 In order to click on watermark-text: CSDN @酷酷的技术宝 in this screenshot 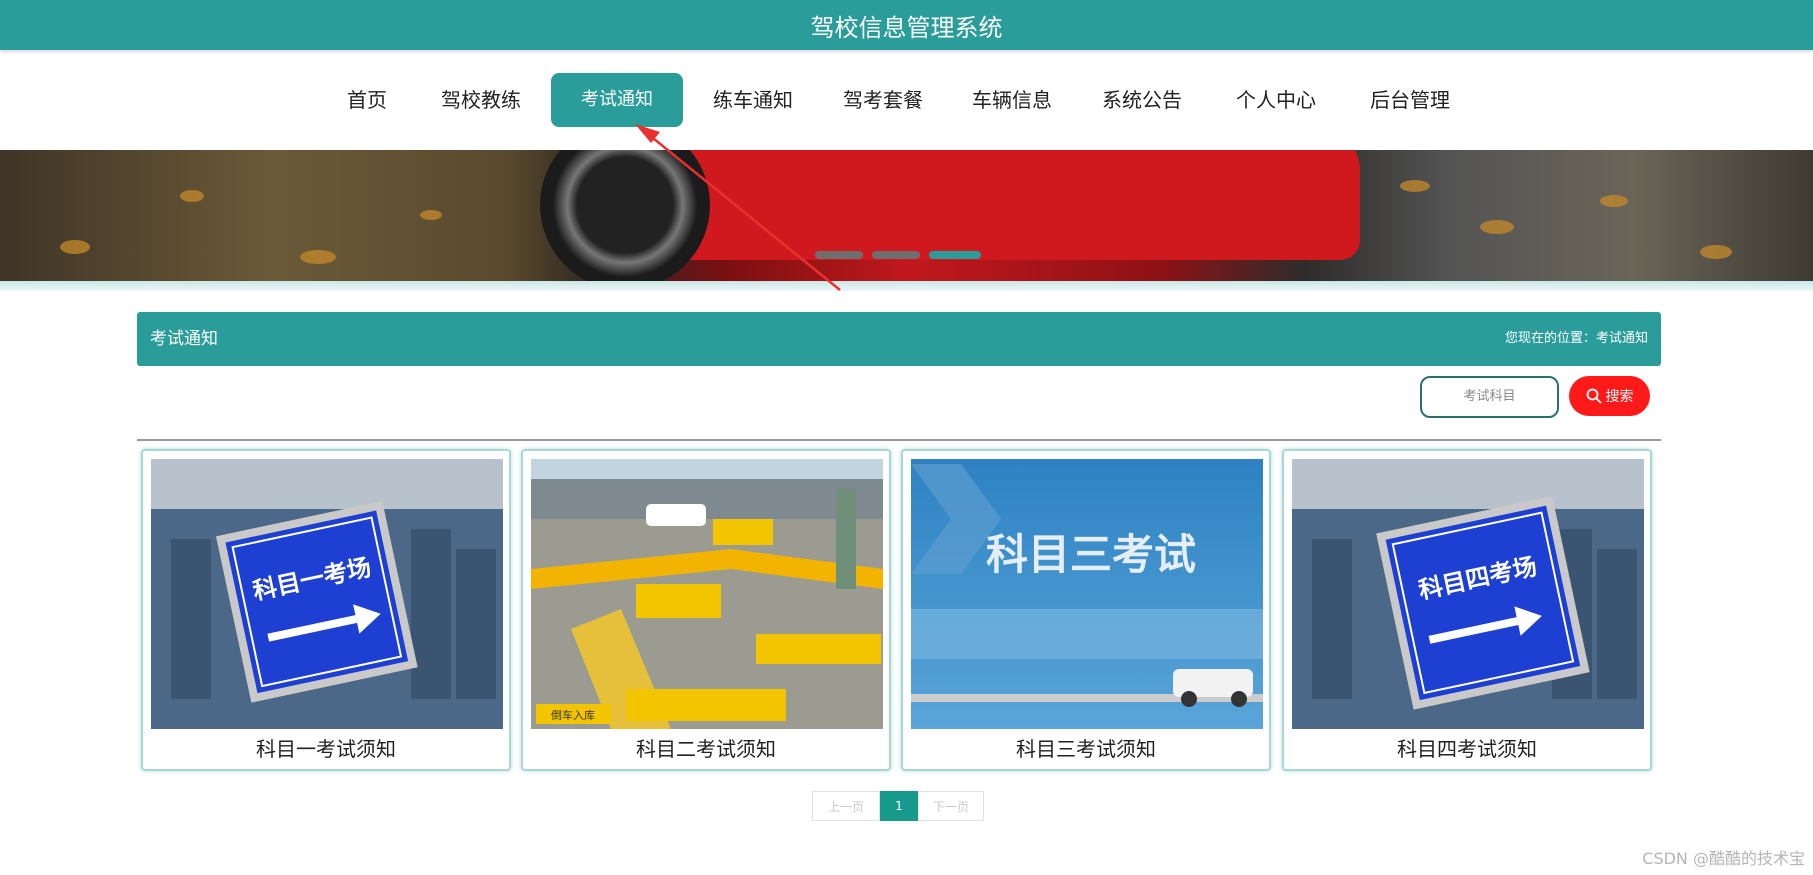, I will do `click(1723, 858)`.